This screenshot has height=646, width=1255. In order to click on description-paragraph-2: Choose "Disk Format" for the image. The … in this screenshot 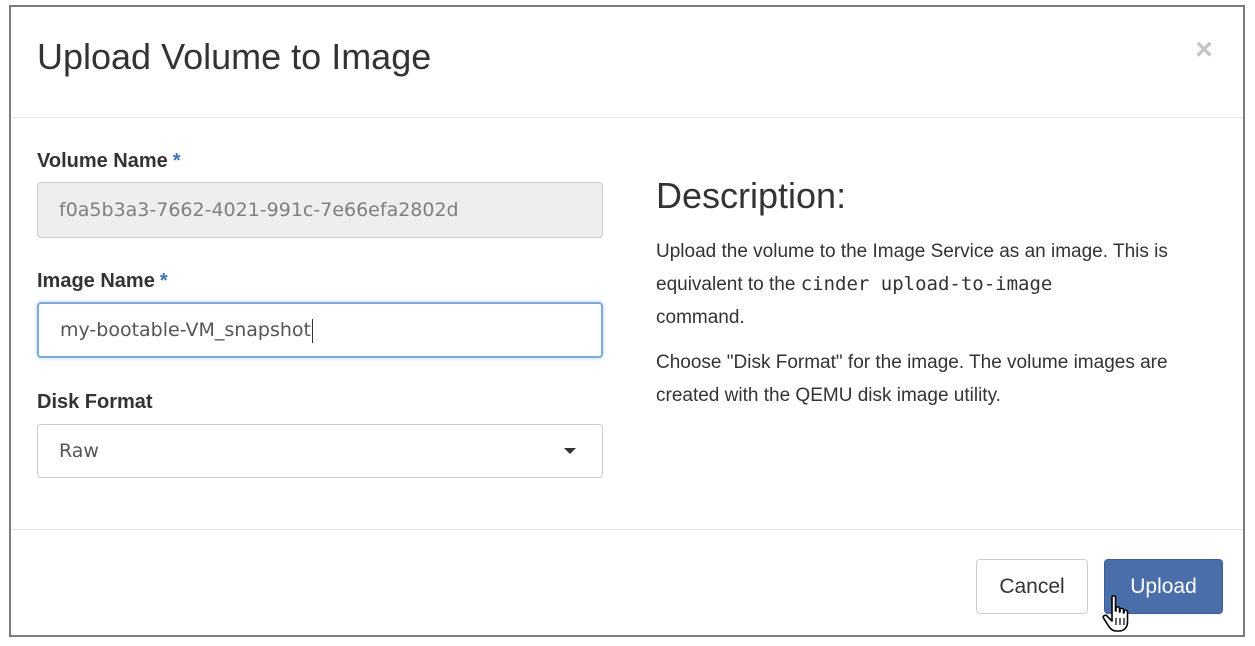, I will do `click(912, 379)`.